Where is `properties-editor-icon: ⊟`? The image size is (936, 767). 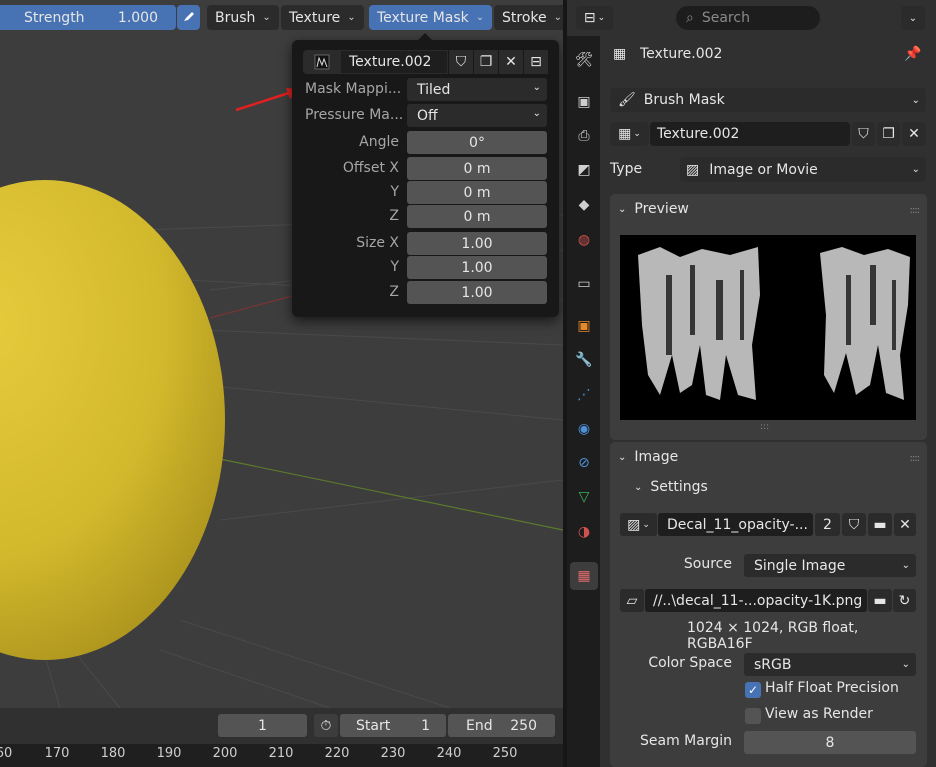 properties-editor-icon: ⊟ is located at coordinates (589, 18).